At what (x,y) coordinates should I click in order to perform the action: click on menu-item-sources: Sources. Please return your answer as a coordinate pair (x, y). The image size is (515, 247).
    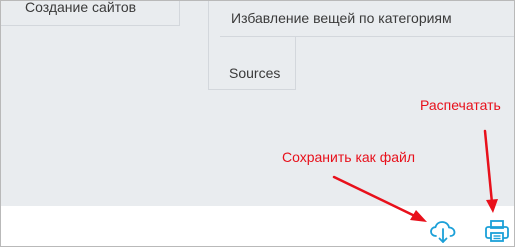
    Looking at the image, I should click on (254, 73).